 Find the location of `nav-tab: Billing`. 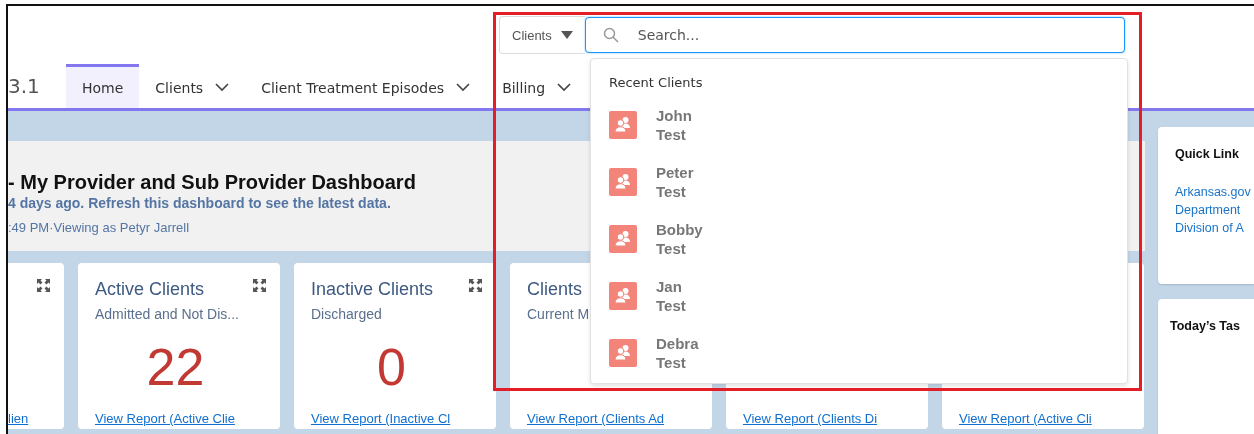

nav-tab: Billing is located at coordinates (537, 86).